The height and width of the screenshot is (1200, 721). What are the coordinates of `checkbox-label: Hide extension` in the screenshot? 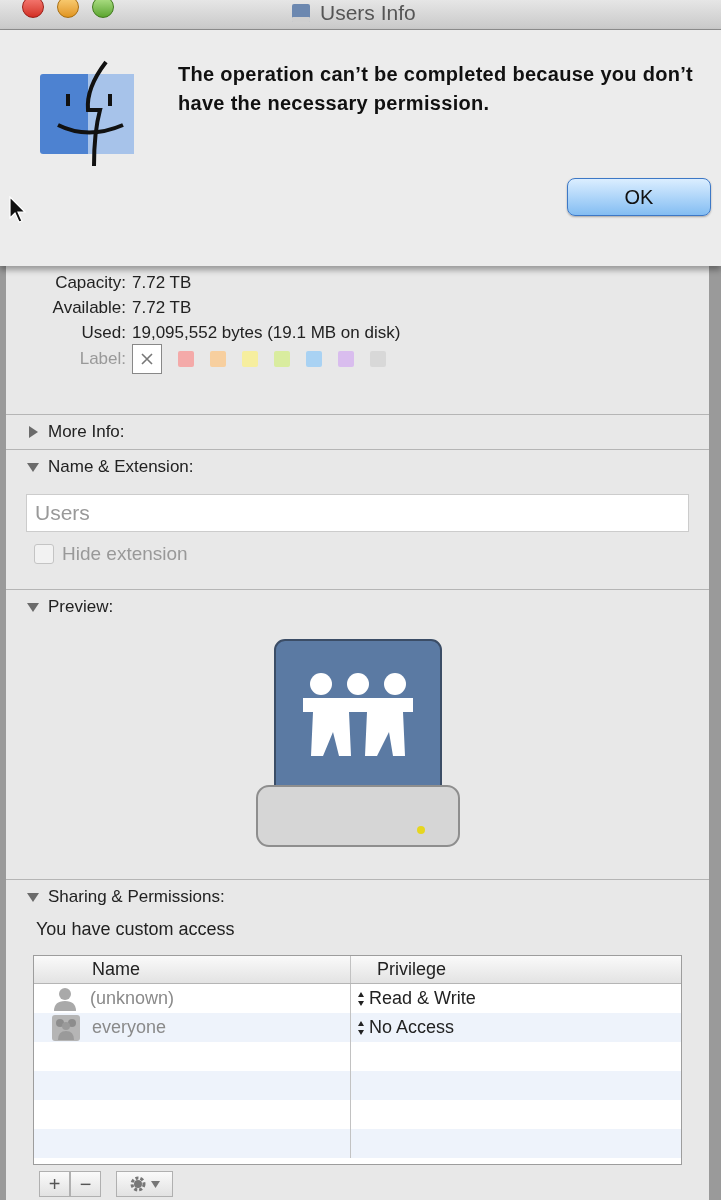 It's located at (125, 554).